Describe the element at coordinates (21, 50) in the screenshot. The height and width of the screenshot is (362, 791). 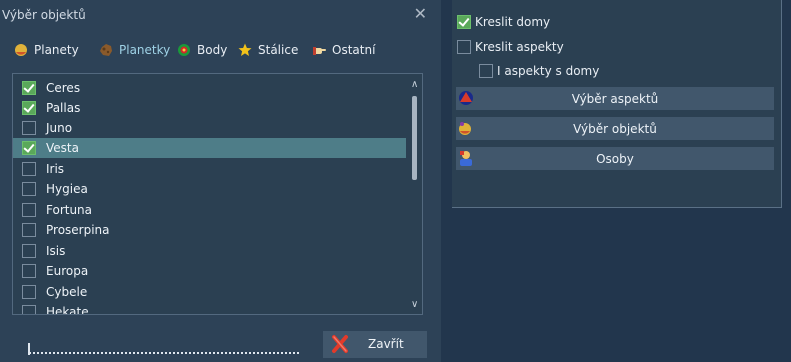
I see `planet-icon` at that location.